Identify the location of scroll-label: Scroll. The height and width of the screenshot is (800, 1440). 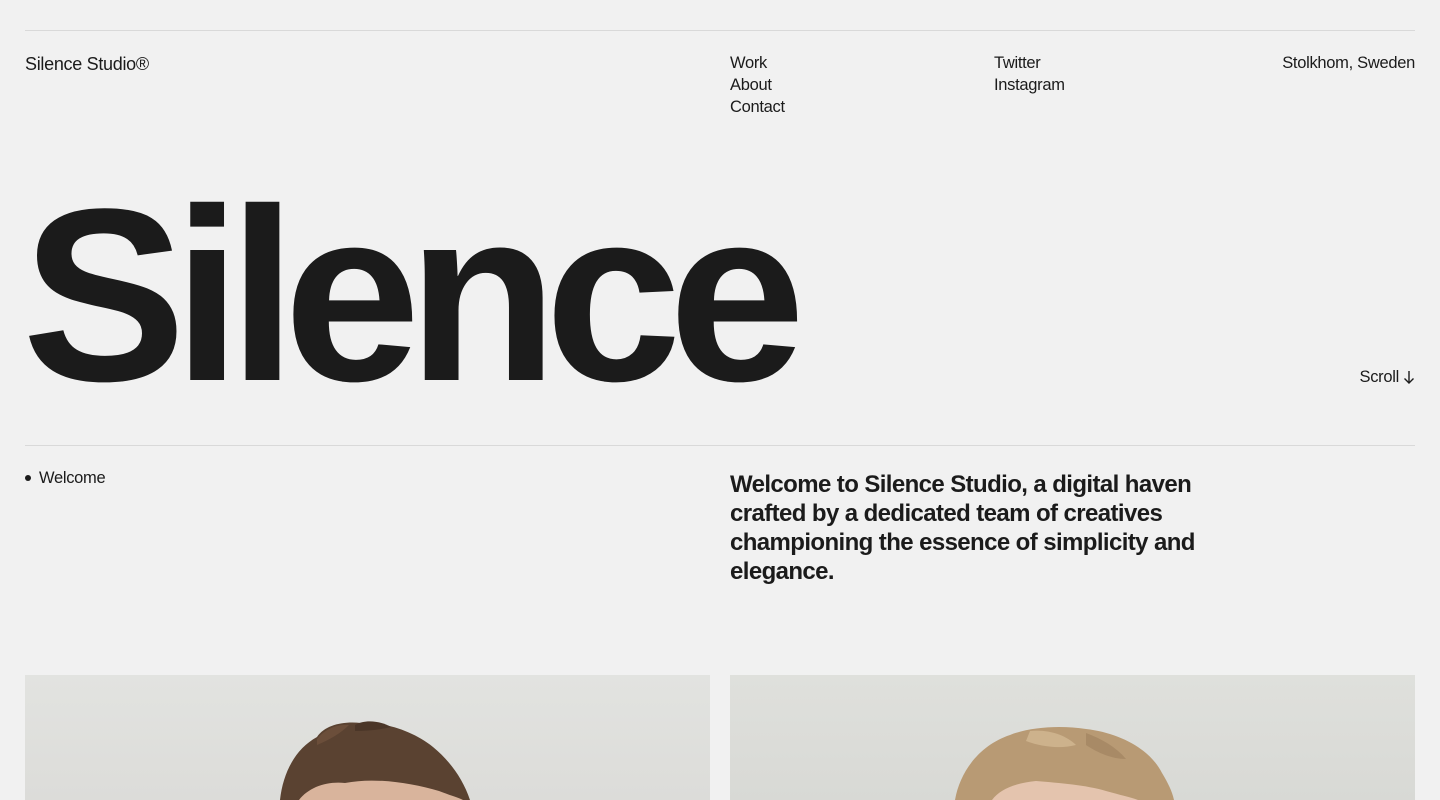
(1379, 377).